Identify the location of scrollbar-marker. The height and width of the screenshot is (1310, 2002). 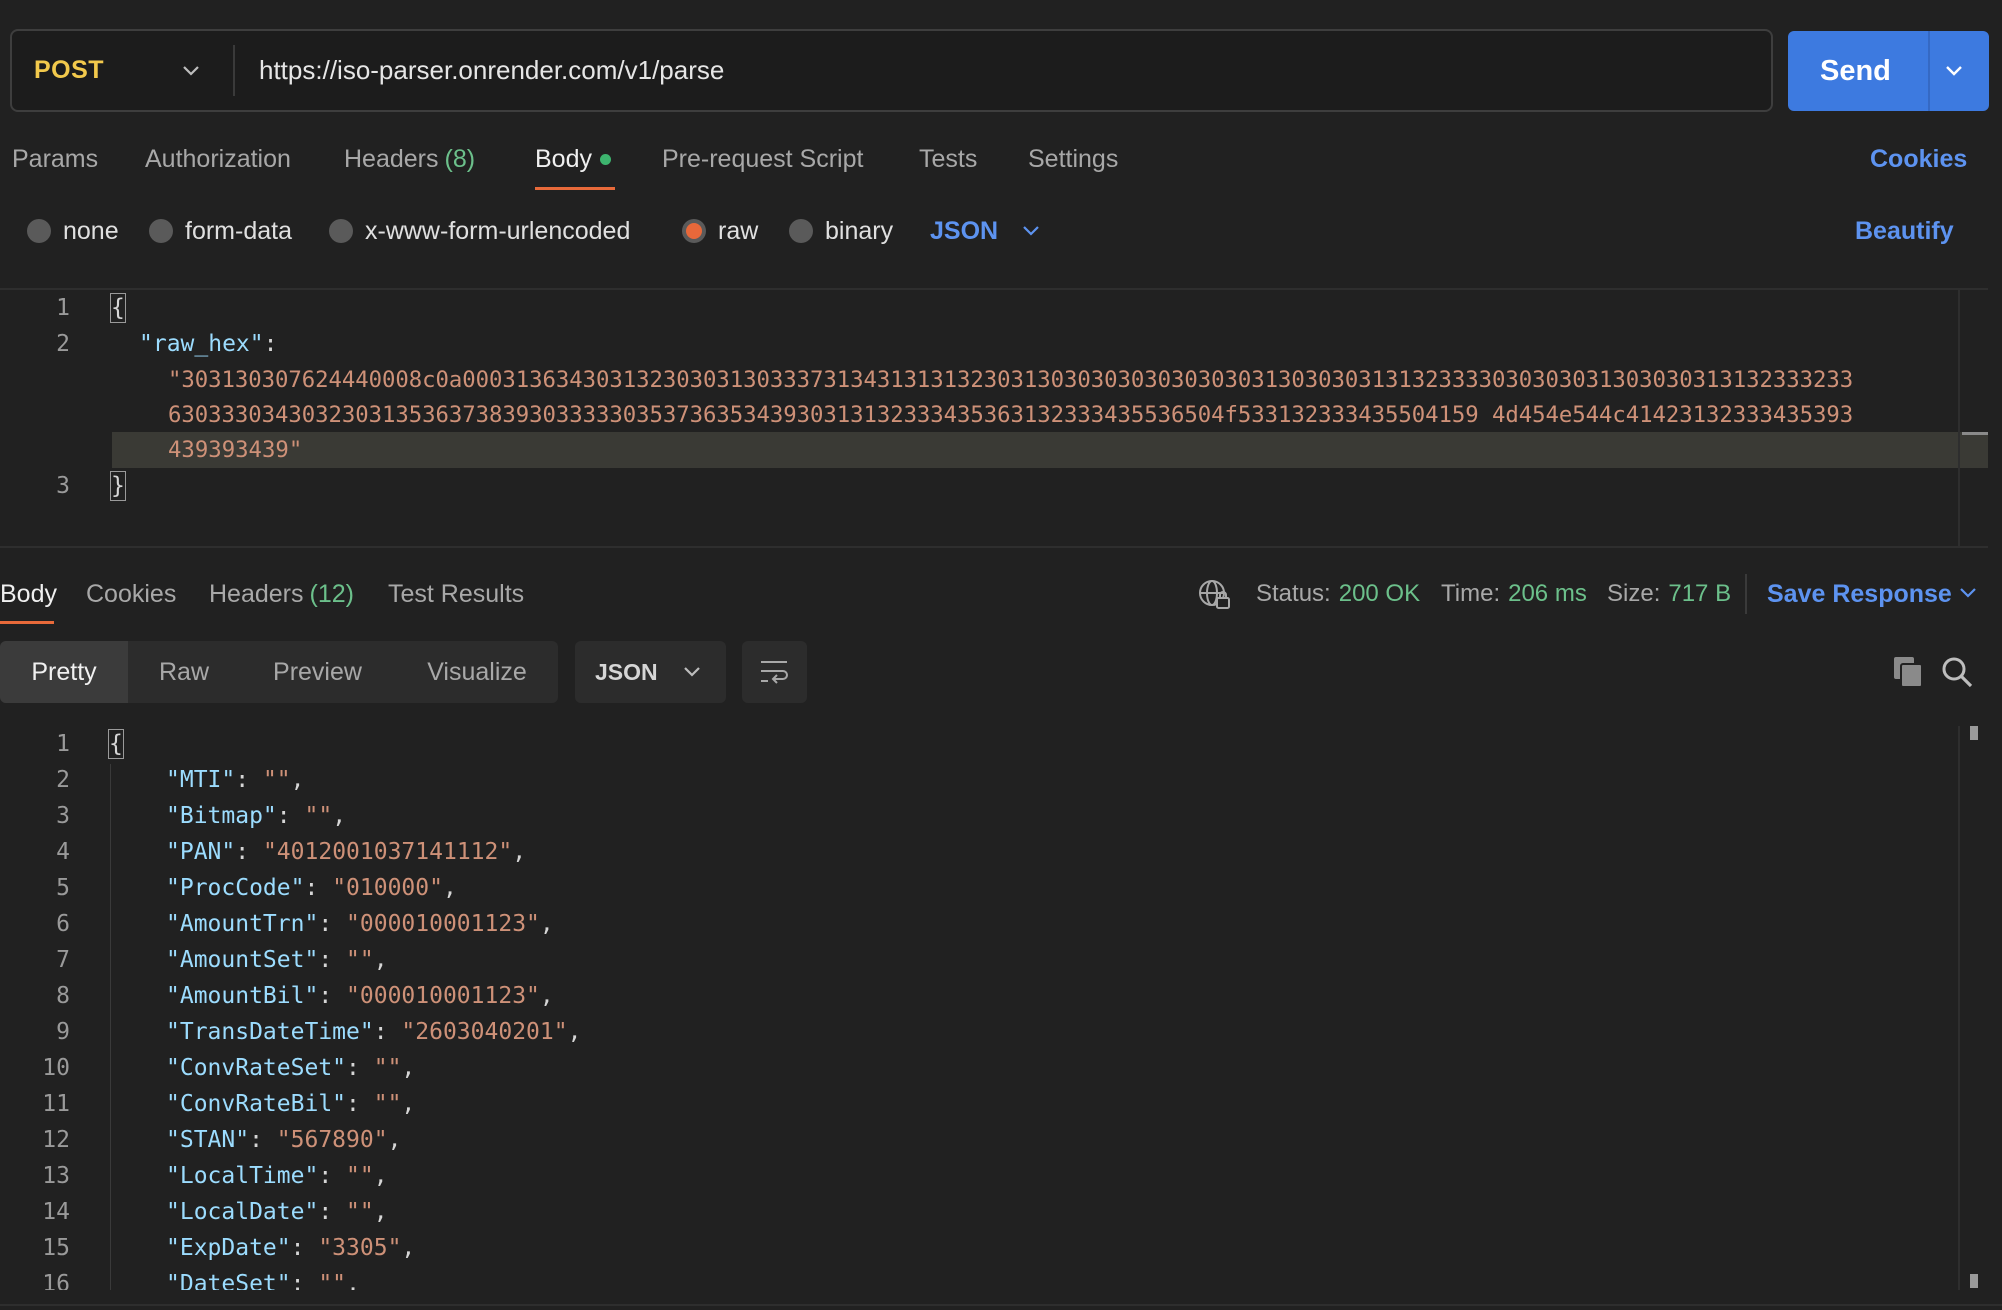
(1974, 733).